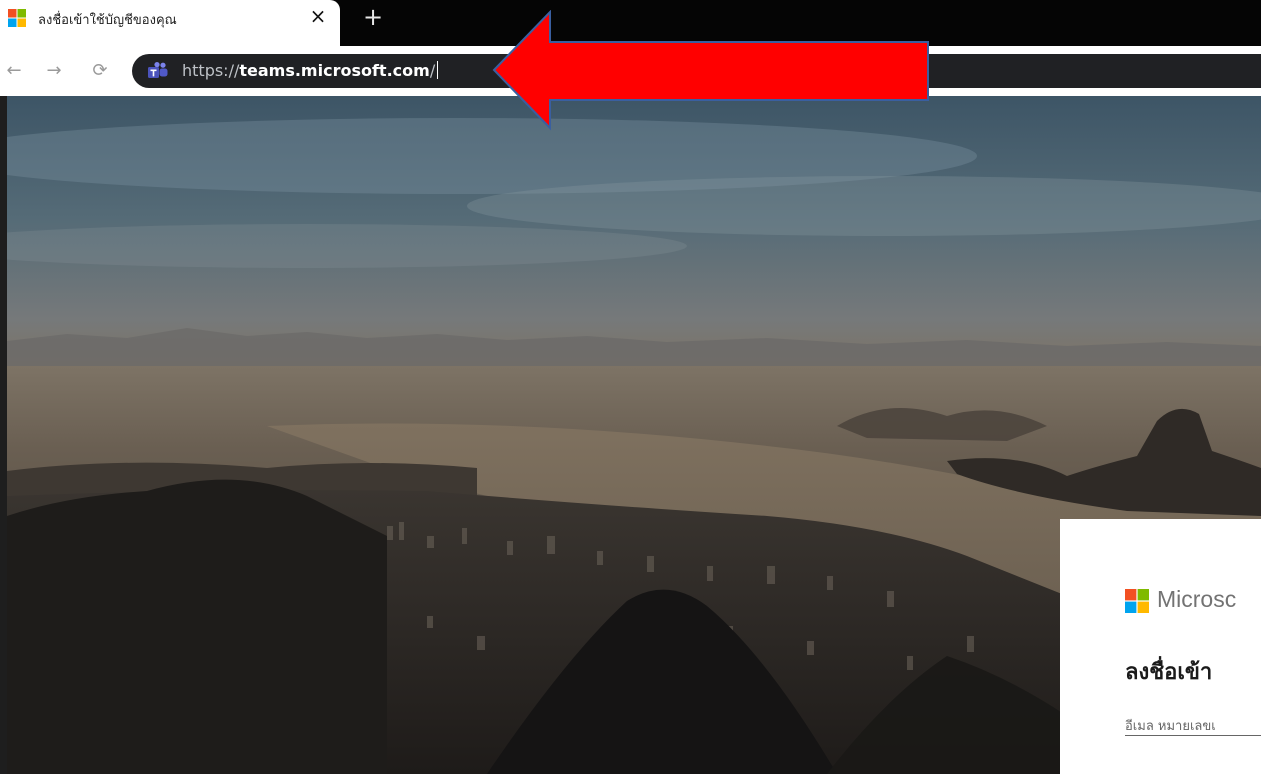 The width and height of the screenshot is (1261, 774). What do you see at coordinates (710, 70) in the screenshot?
I see `red-arrow-left-icon` at bounding box center [710, 70].